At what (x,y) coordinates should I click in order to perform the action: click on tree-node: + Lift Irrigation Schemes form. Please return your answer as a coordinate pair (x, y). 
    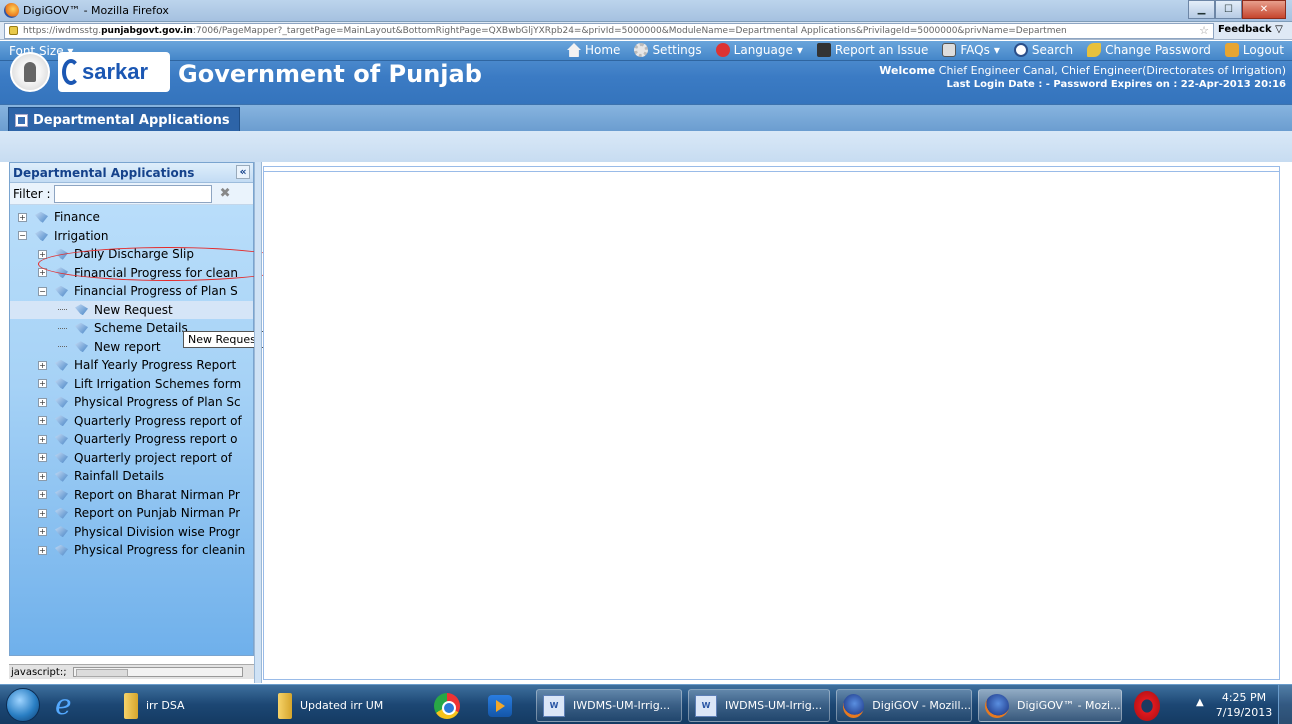
    Looking at the image, I should click on (131, 384).